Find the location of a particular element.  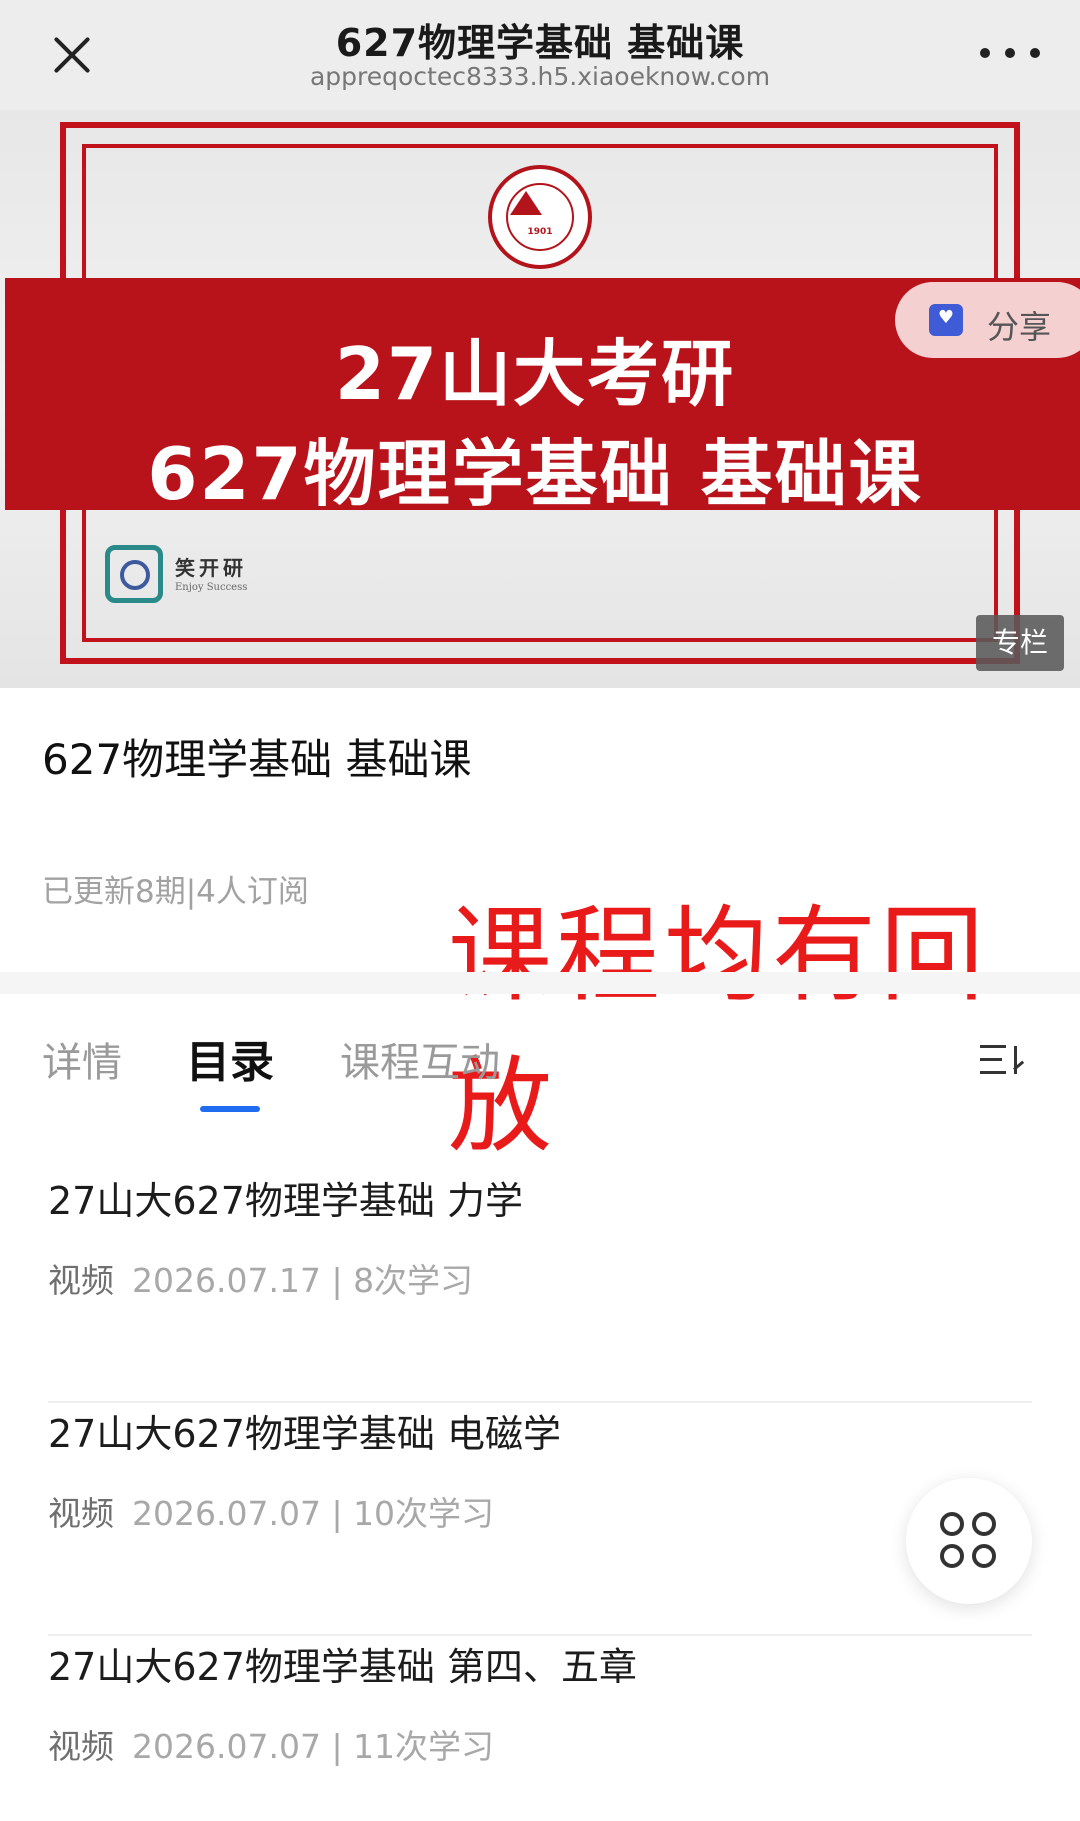

course-meta: 已更新8期|4人订阅 is located at coordinates (175, 892).